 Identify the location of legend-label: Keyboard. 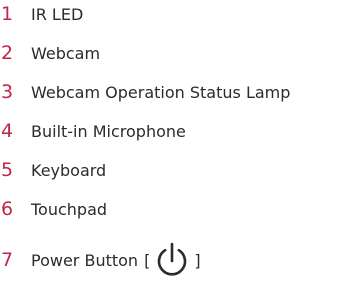
(69, 170).